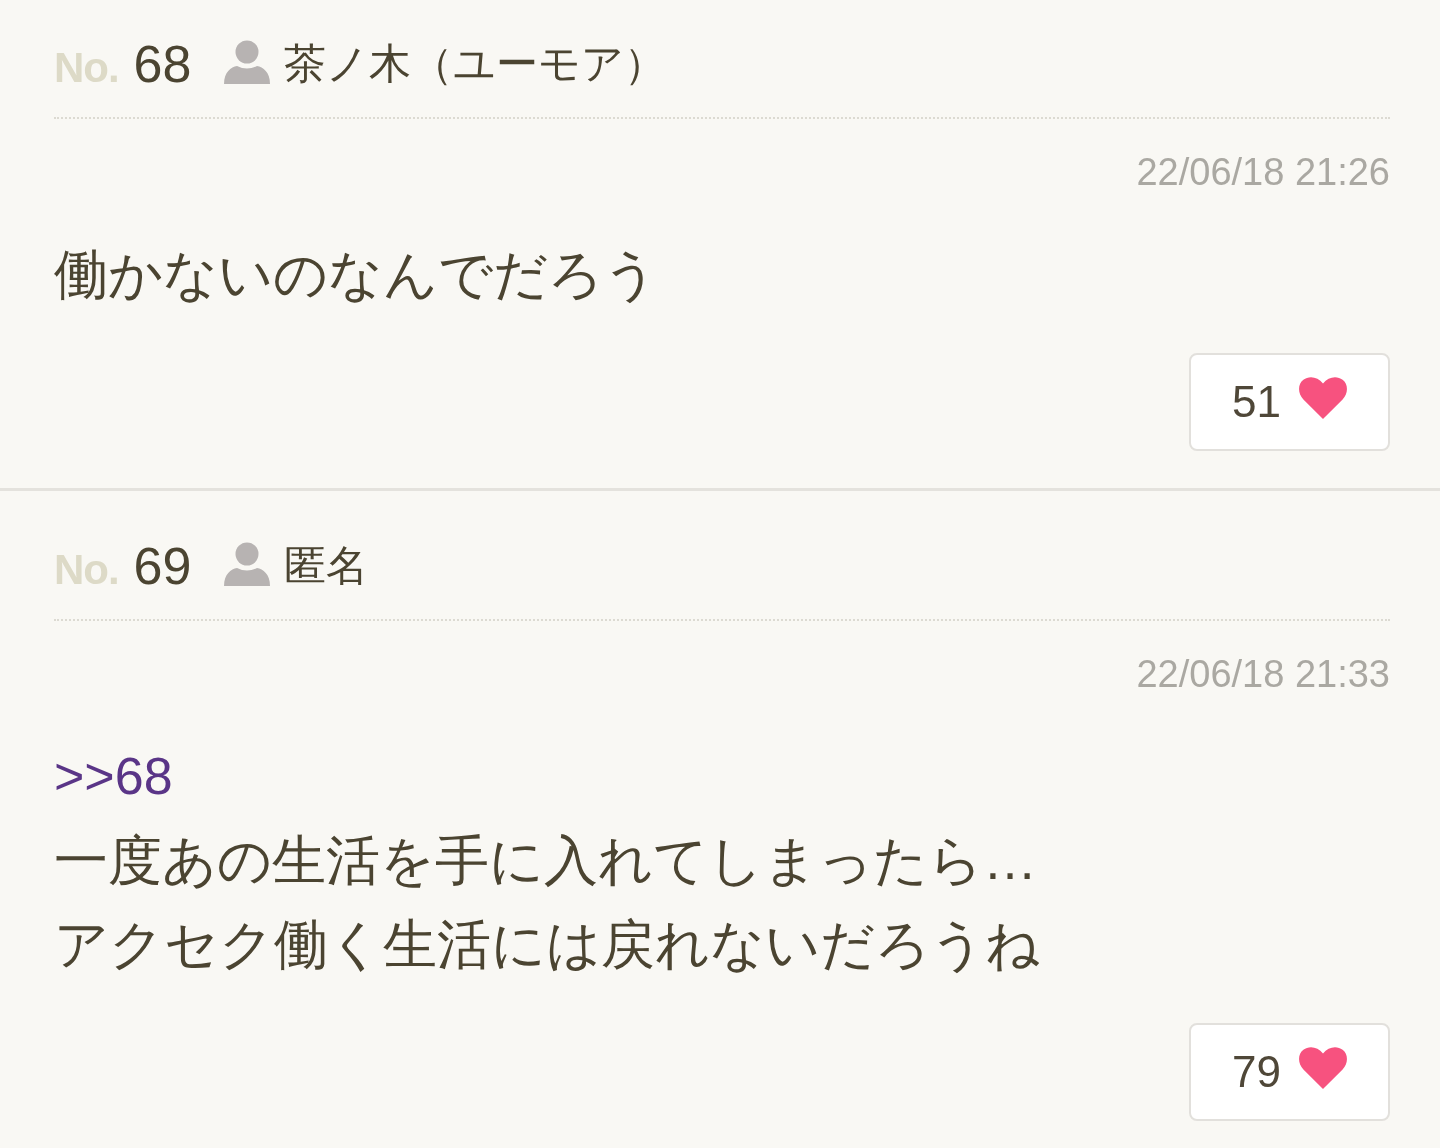 This screenshot has height=1148, width=1440. What do you see at coordinates (1263, 172) in the screenshot?
I see `post-date: 22/06/18 21:26` at bounding box center [1263, 172].